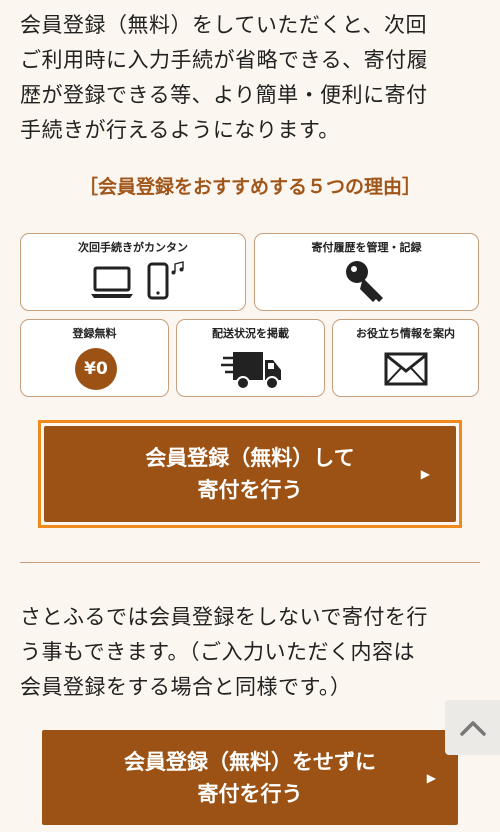 Image resolution: width=500 pixels, height=832 pixels. I want to click on intro-line: 手続きが行えるようになります。, so click(180, 130).